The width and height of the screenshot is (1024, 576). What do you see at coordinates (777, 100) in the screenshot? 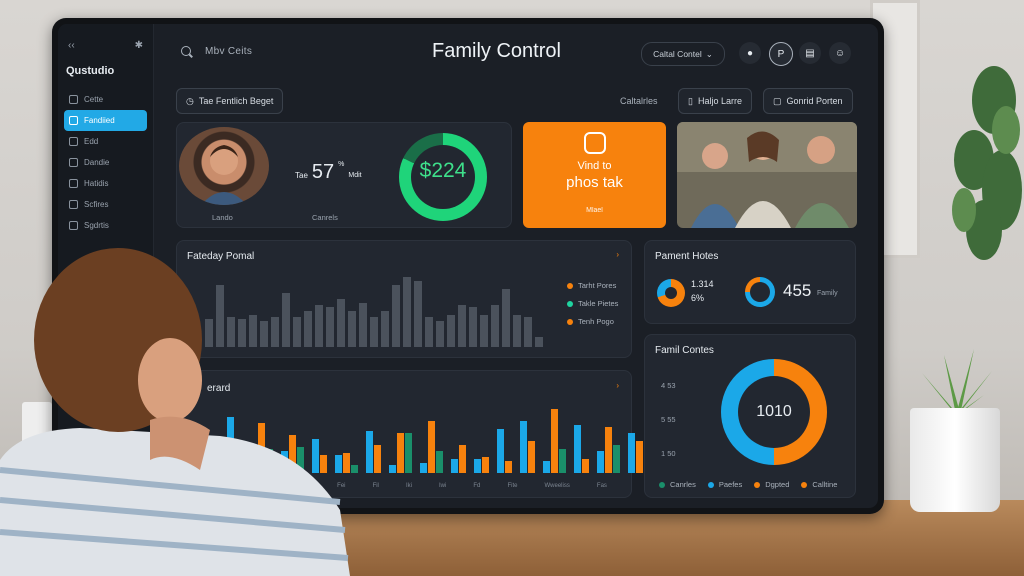
I see `document-icon: ▢` at bounding box center [777, 100].